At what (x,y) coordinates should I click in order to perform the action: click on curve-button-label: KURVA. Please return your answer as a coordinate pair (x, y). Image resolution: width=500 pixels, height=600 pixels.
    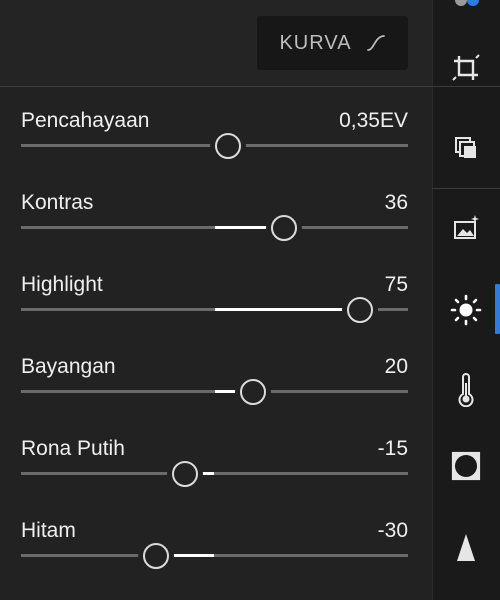
    Looking at the image, I should click on (315, 42).